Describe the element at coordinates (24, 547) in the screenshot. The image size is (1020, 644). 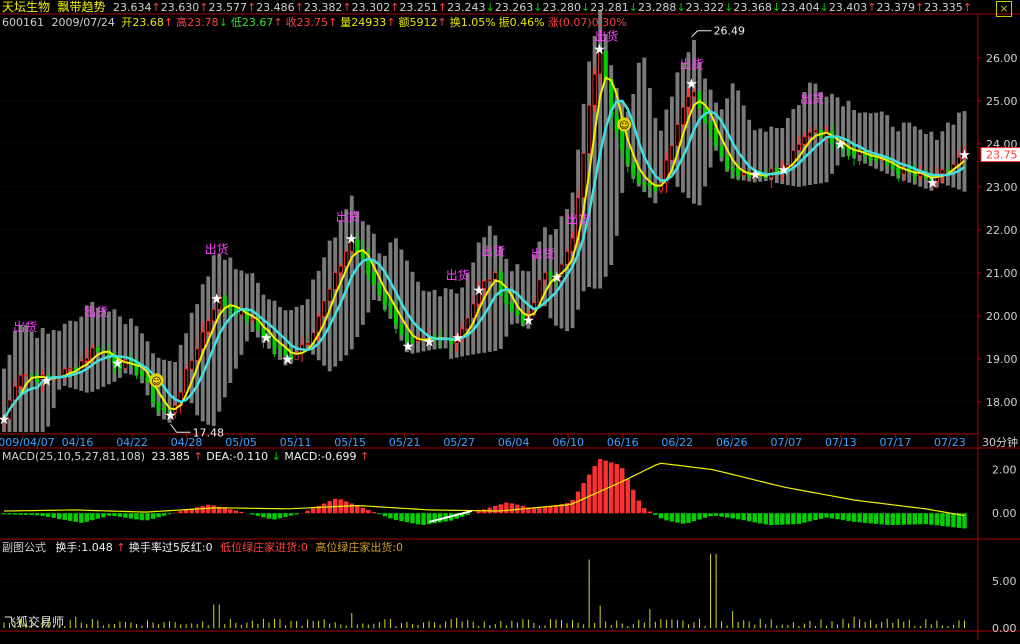
I see `sub-title: 副图公式` at that location.